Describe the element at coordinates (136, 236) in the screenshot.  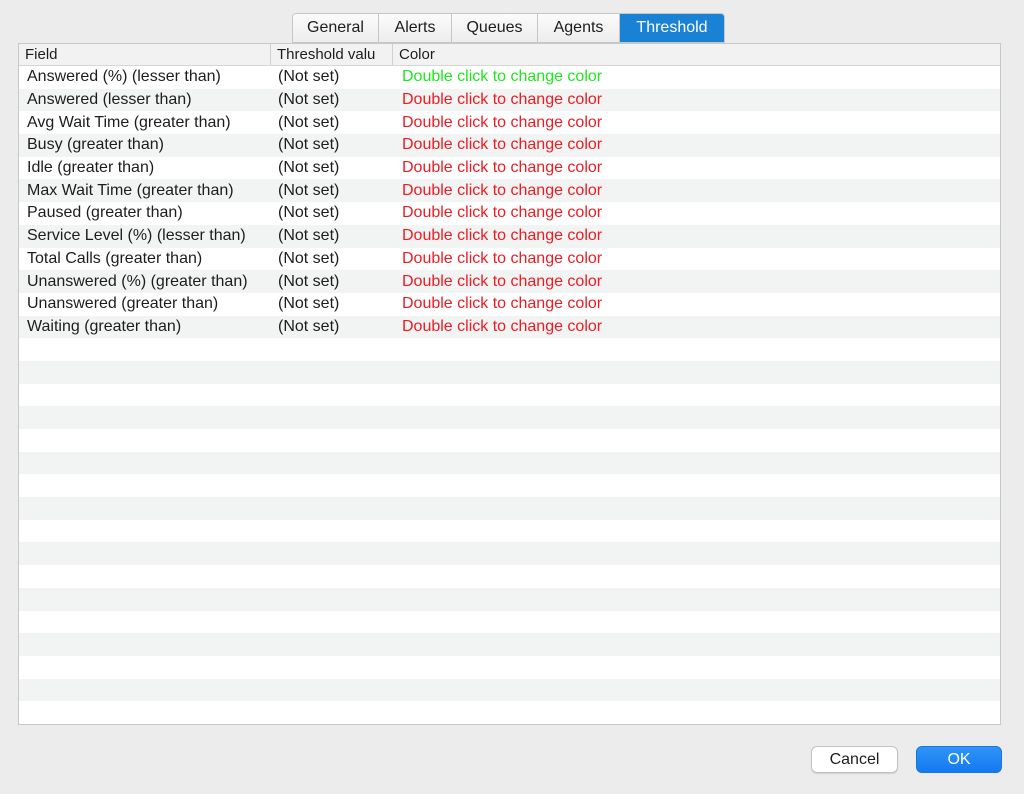
I see `field-cell: Service Level (%) (lesser than)` at that location.